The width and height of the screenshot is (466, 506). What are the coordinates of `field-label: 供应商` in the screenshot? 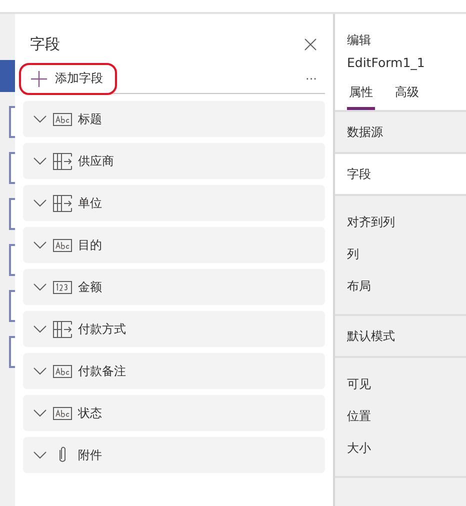 It's located at (96, 161).